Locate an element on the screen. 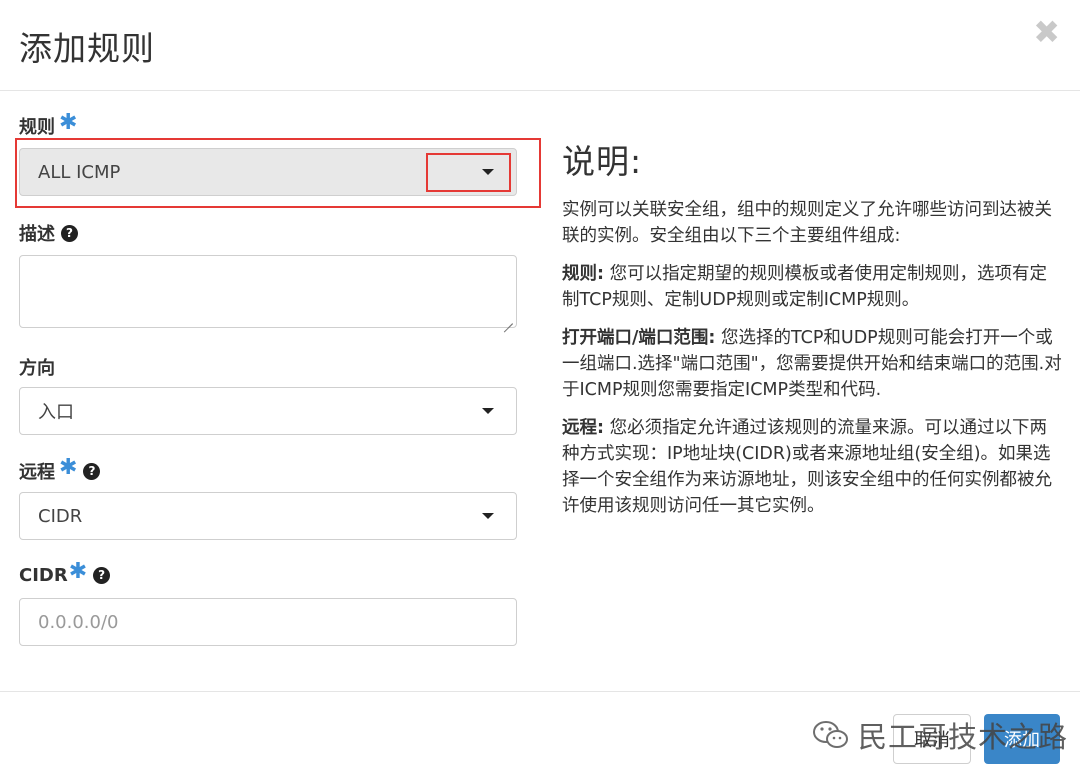  resize-handle-icon is located at coordinates (508, 319).